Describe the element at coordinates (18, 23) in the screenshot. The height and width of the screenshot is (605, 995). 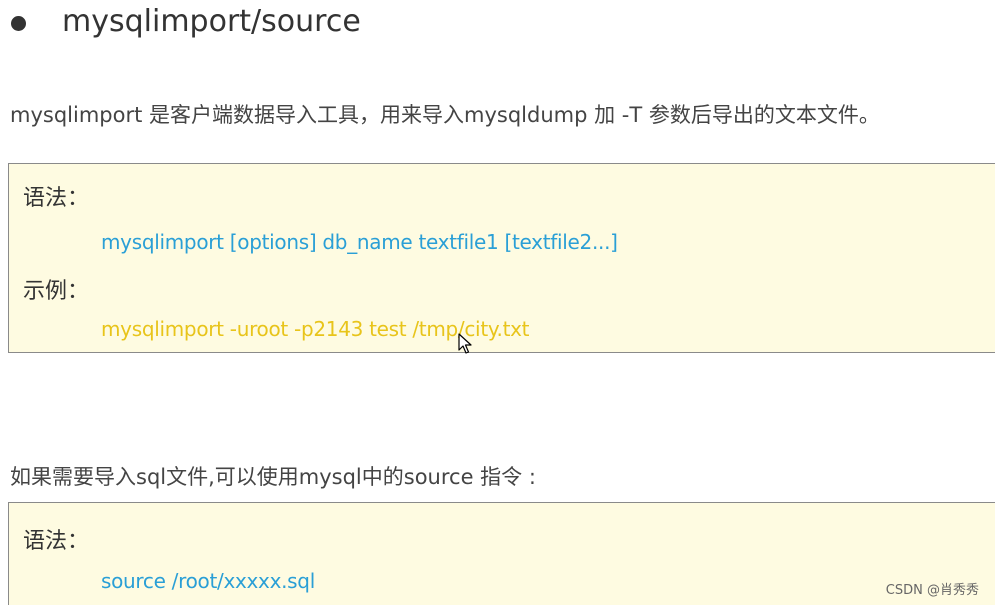
I see `bullet-icon` at that location.